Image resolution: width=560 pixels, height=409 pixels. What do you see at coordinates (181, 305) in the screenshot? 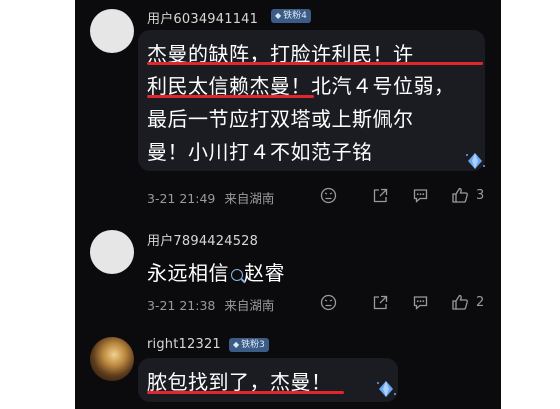
I see `comment-date: 3-21 21:38` at bounding box center [181, 305].